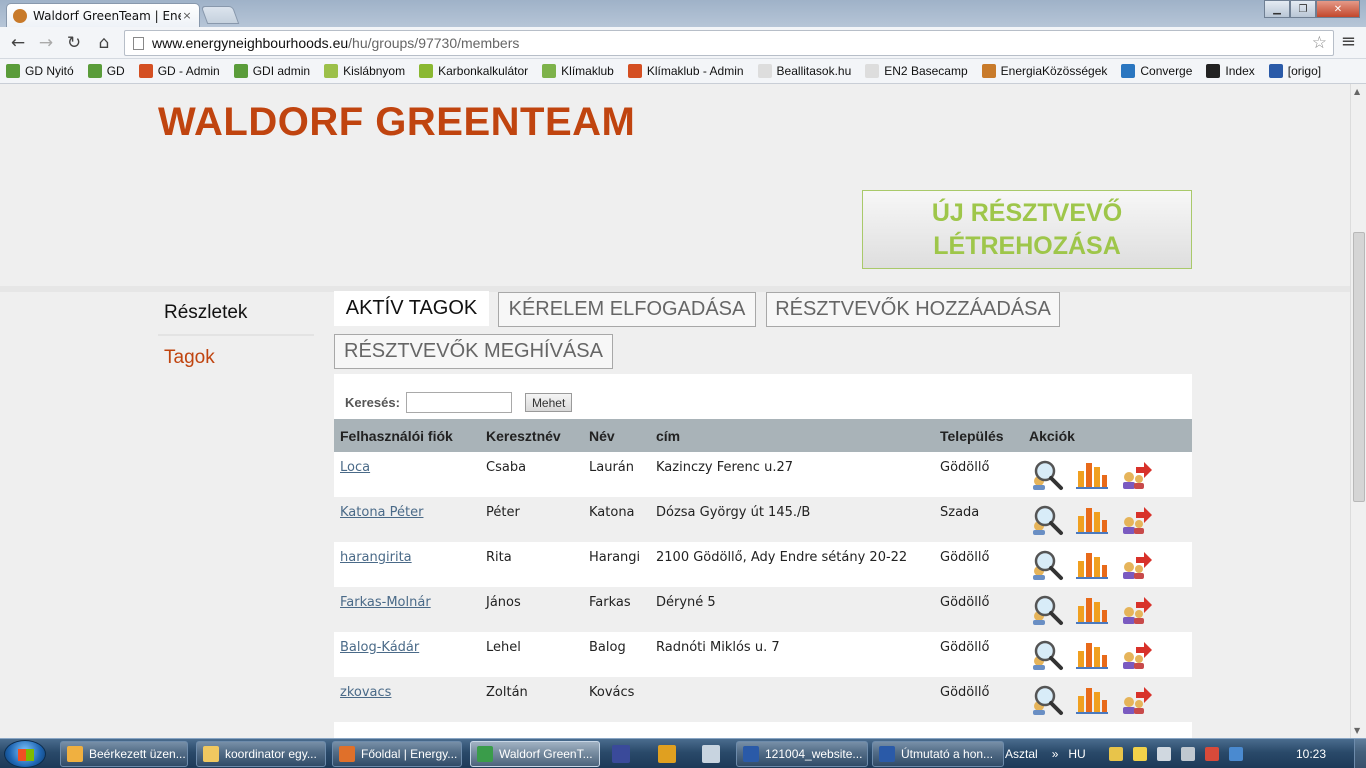 The height and width of the screenshot is (768, 1366). I want to click on cell-first-name: Lehel, so click(531, 654).